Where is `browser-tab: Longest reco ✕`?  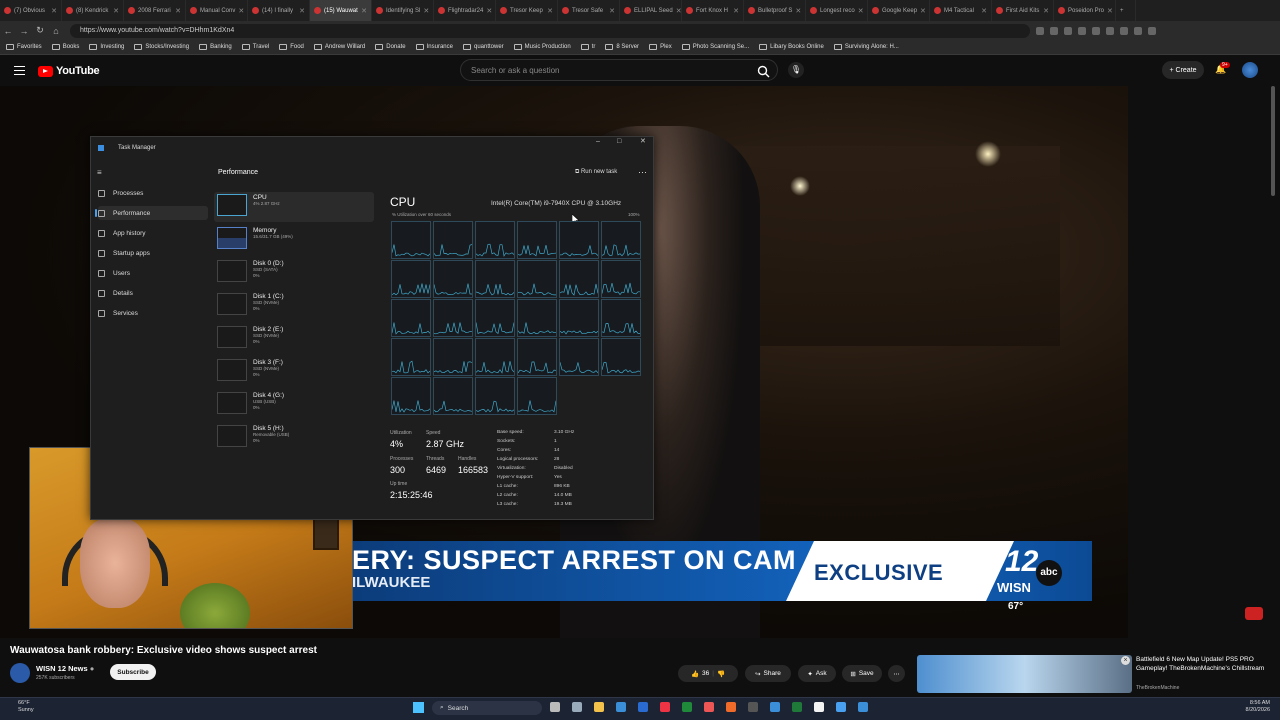
browser-tab: Longest reco ✕ is located at coordinates (837, 10).